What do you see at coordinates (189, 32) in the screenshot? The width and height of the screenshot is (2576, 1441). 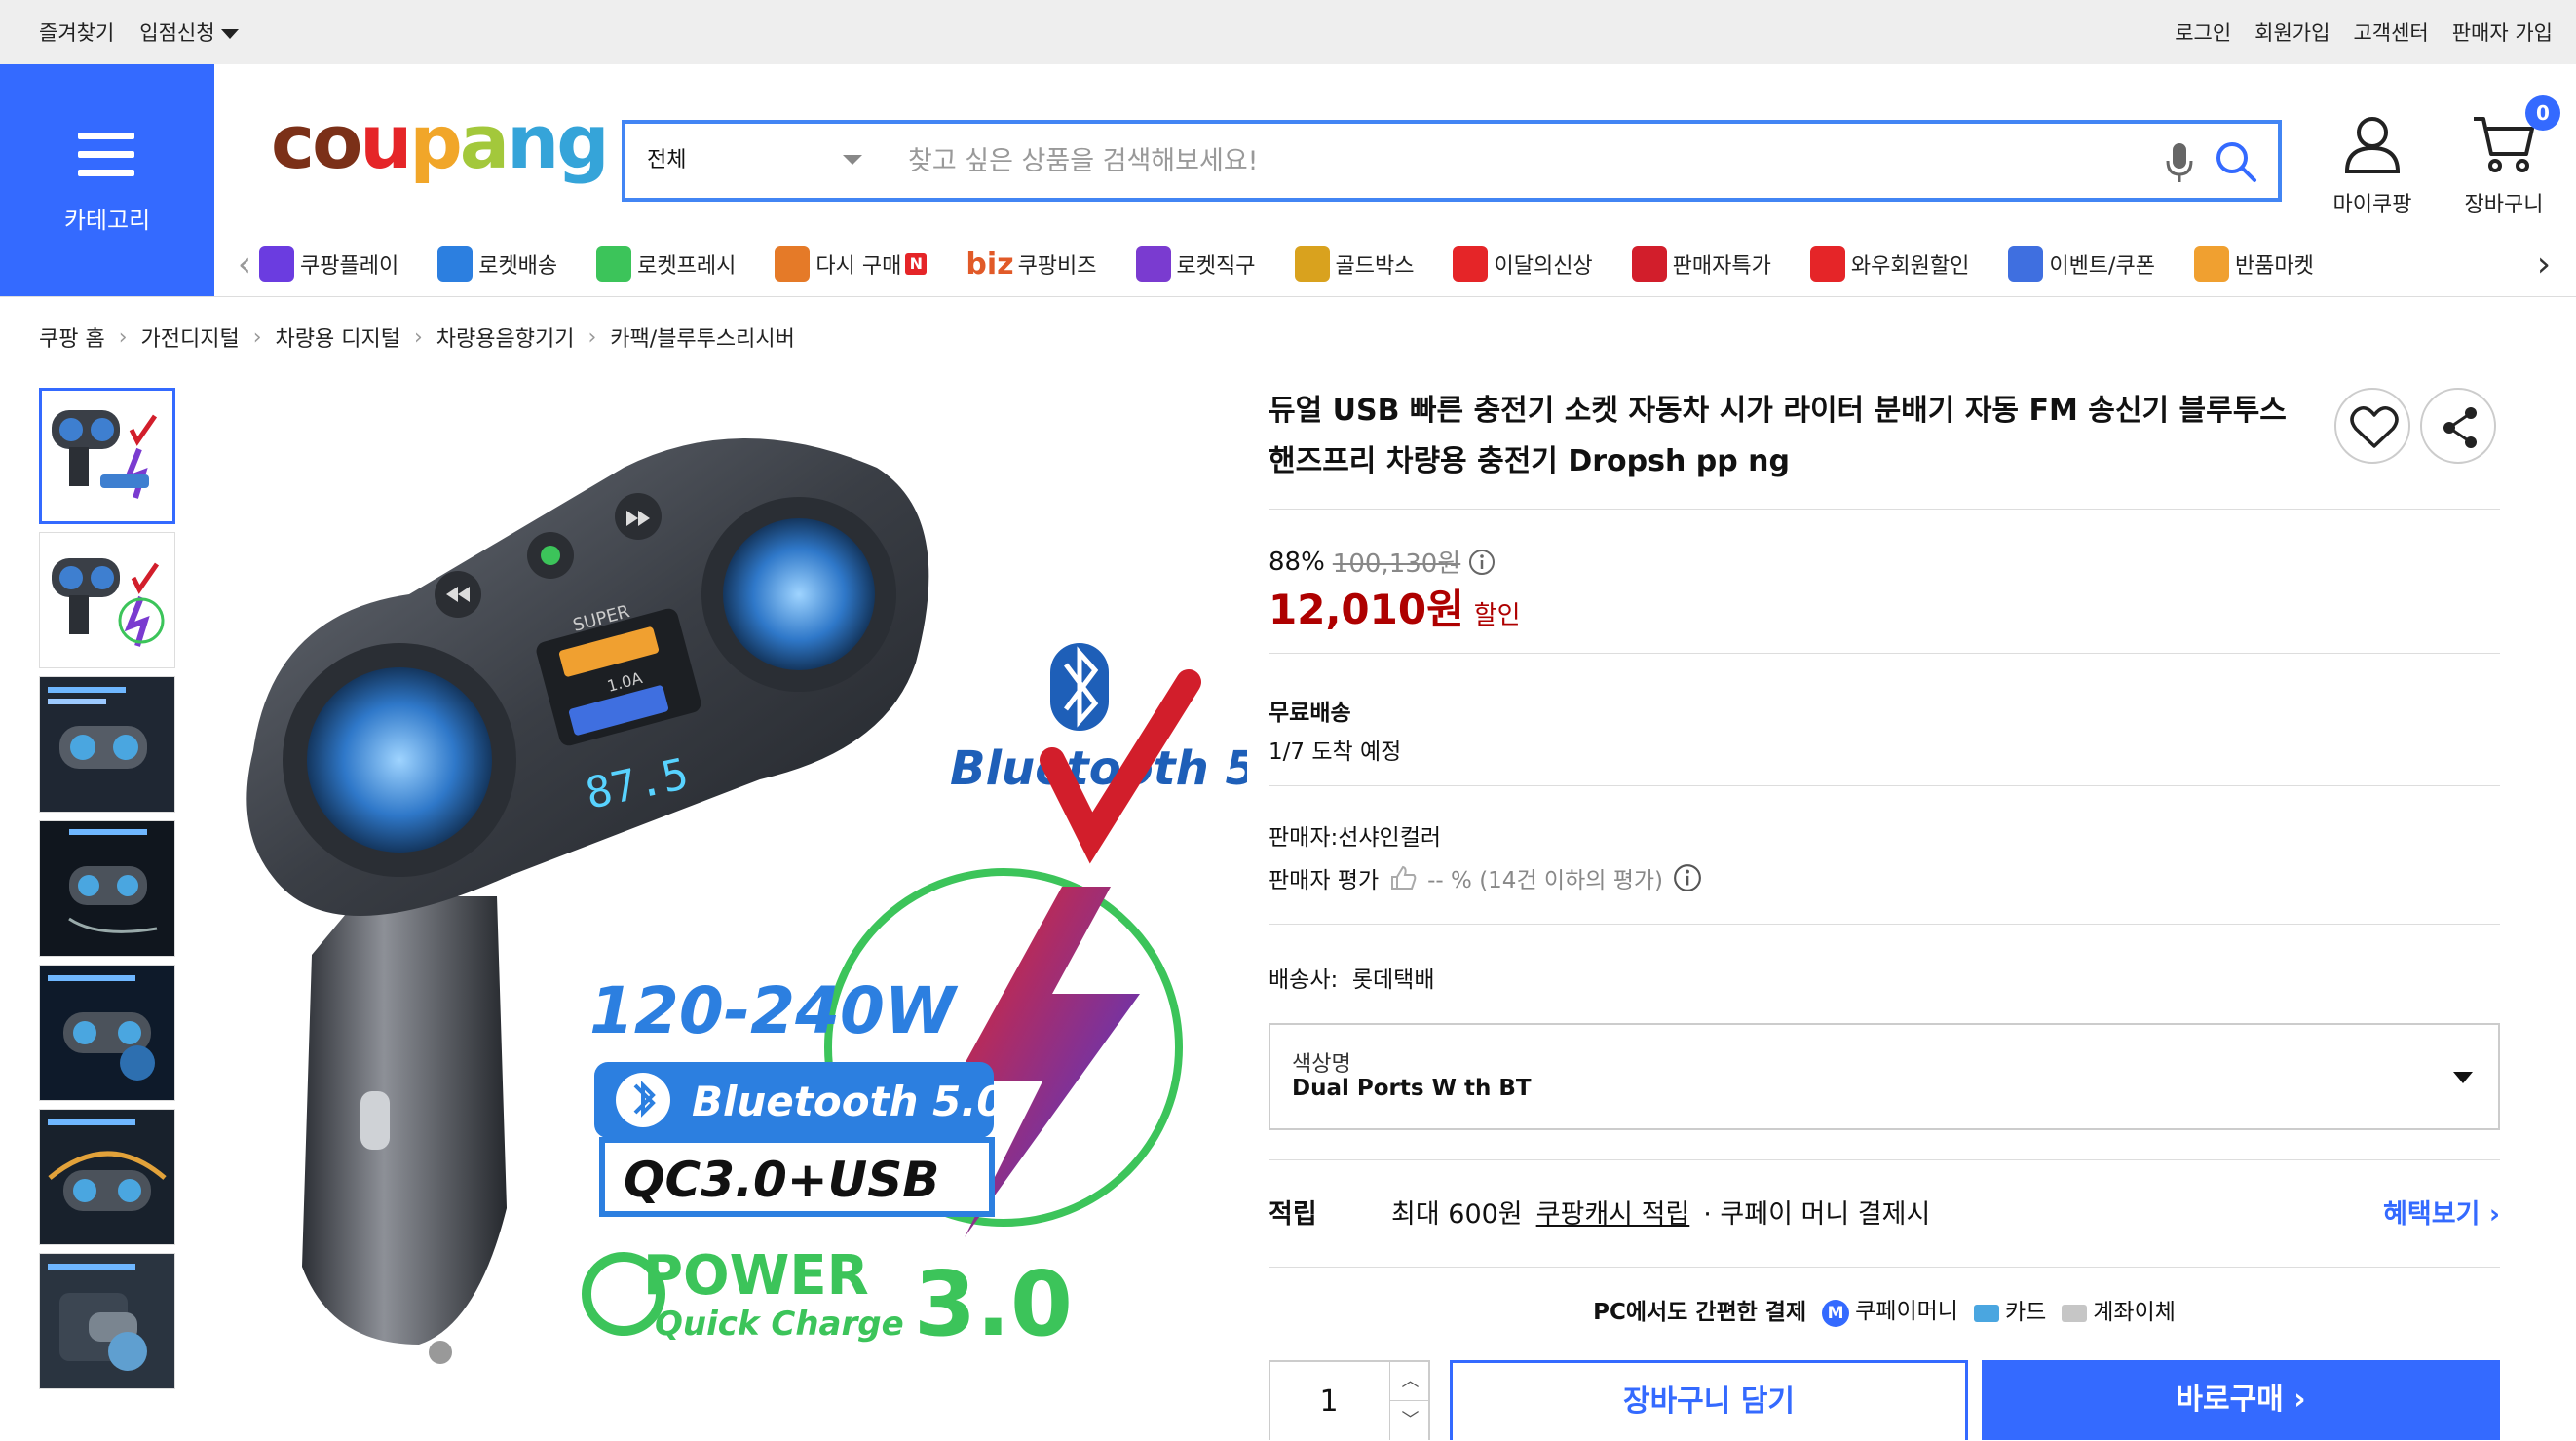 I see `seller-apply-link: 입점신청` at bounding box center [189, 32].